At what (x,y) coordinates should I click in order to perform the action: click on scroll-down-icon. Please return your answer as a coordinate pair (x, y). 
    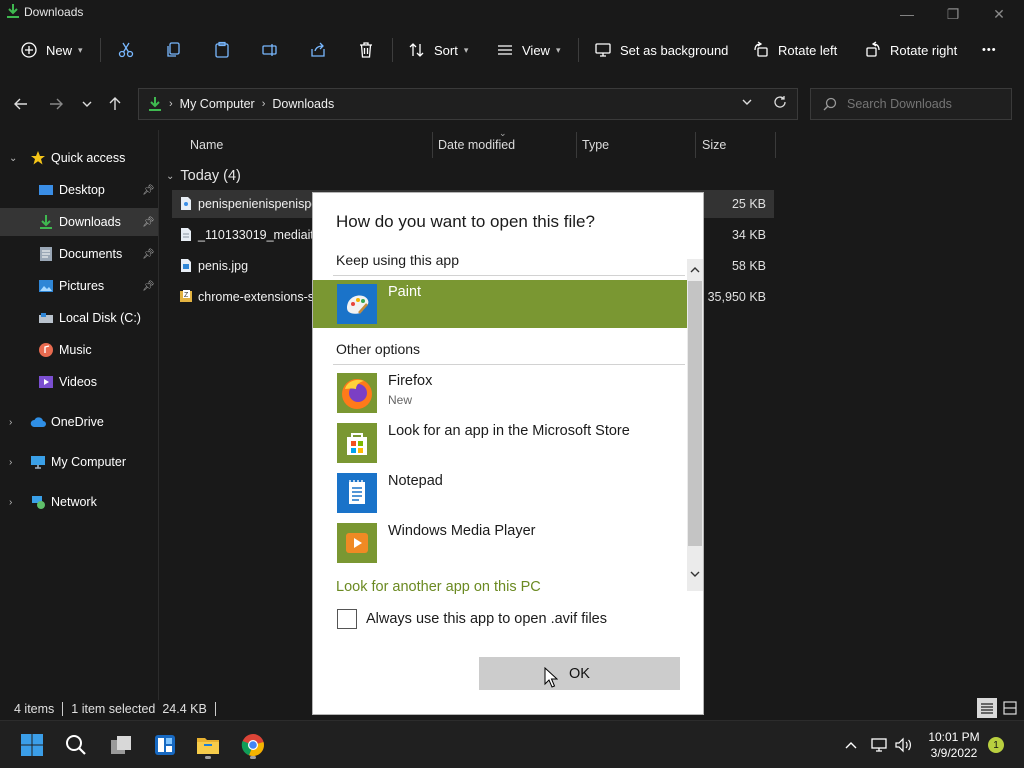
    Looking at the image, I should click on (695, 574).